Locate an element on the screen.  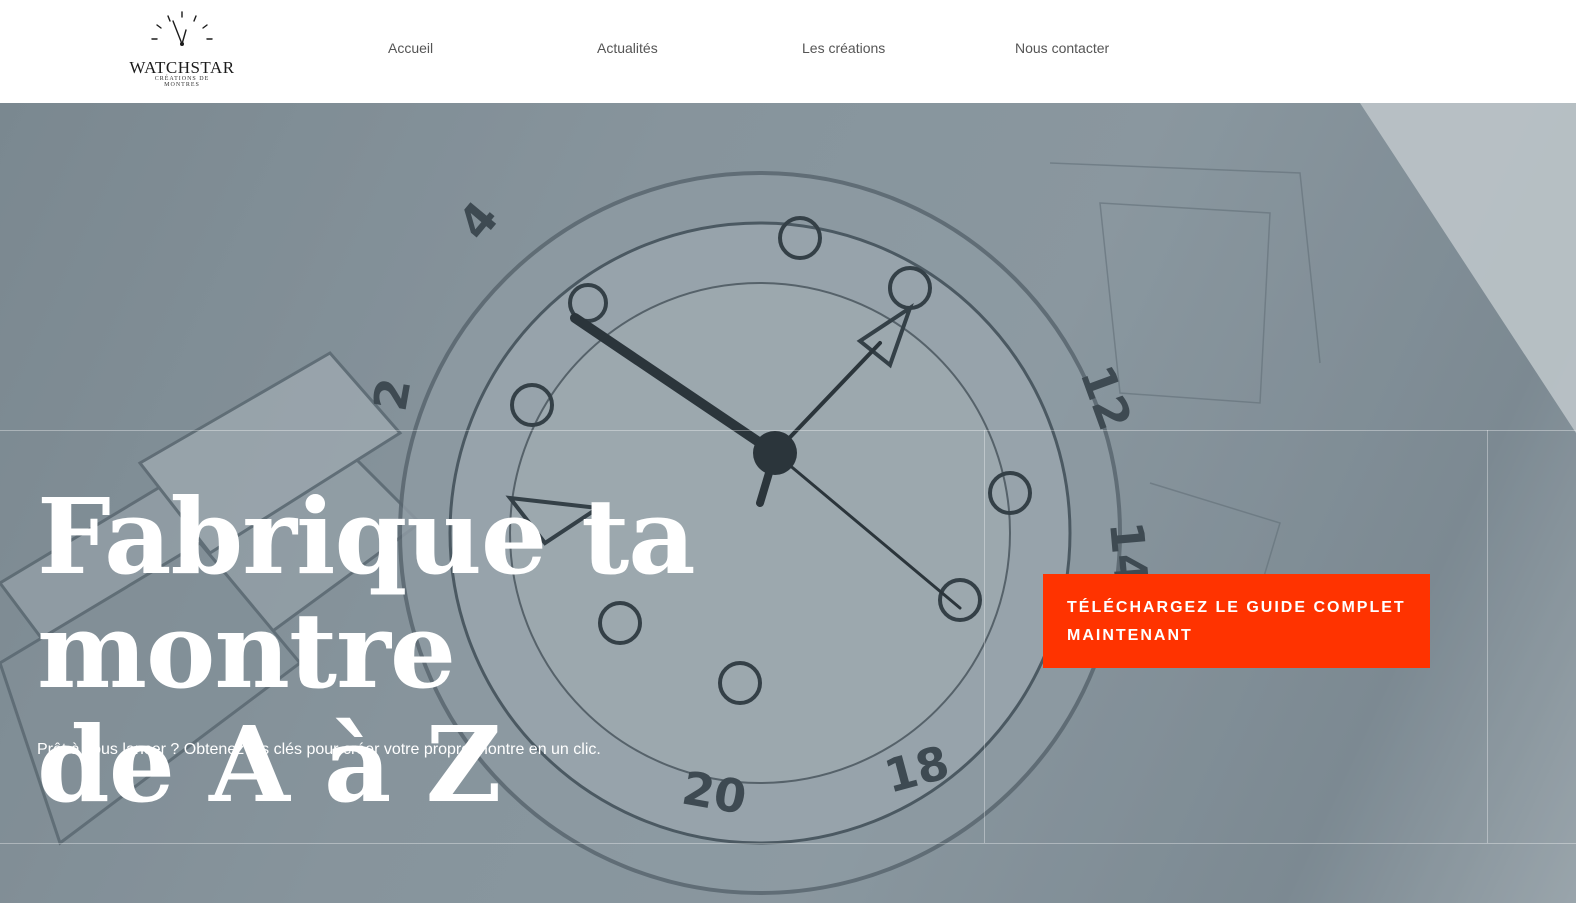
hero-headline-line2: de A à Z is located at coordinates (269, 764).